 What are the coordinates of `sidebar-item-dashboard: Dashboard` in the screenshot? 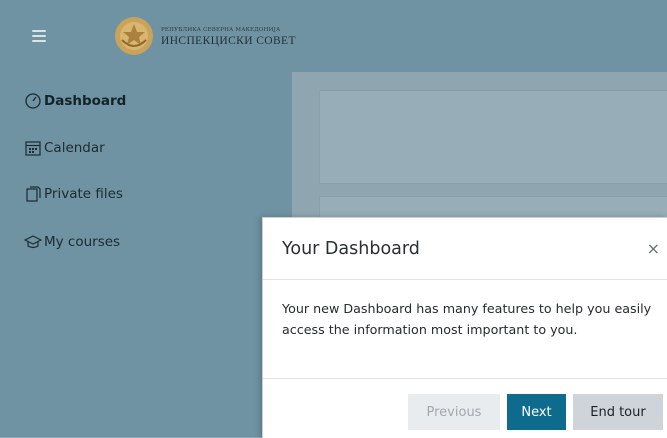 It's located at (75, 101).